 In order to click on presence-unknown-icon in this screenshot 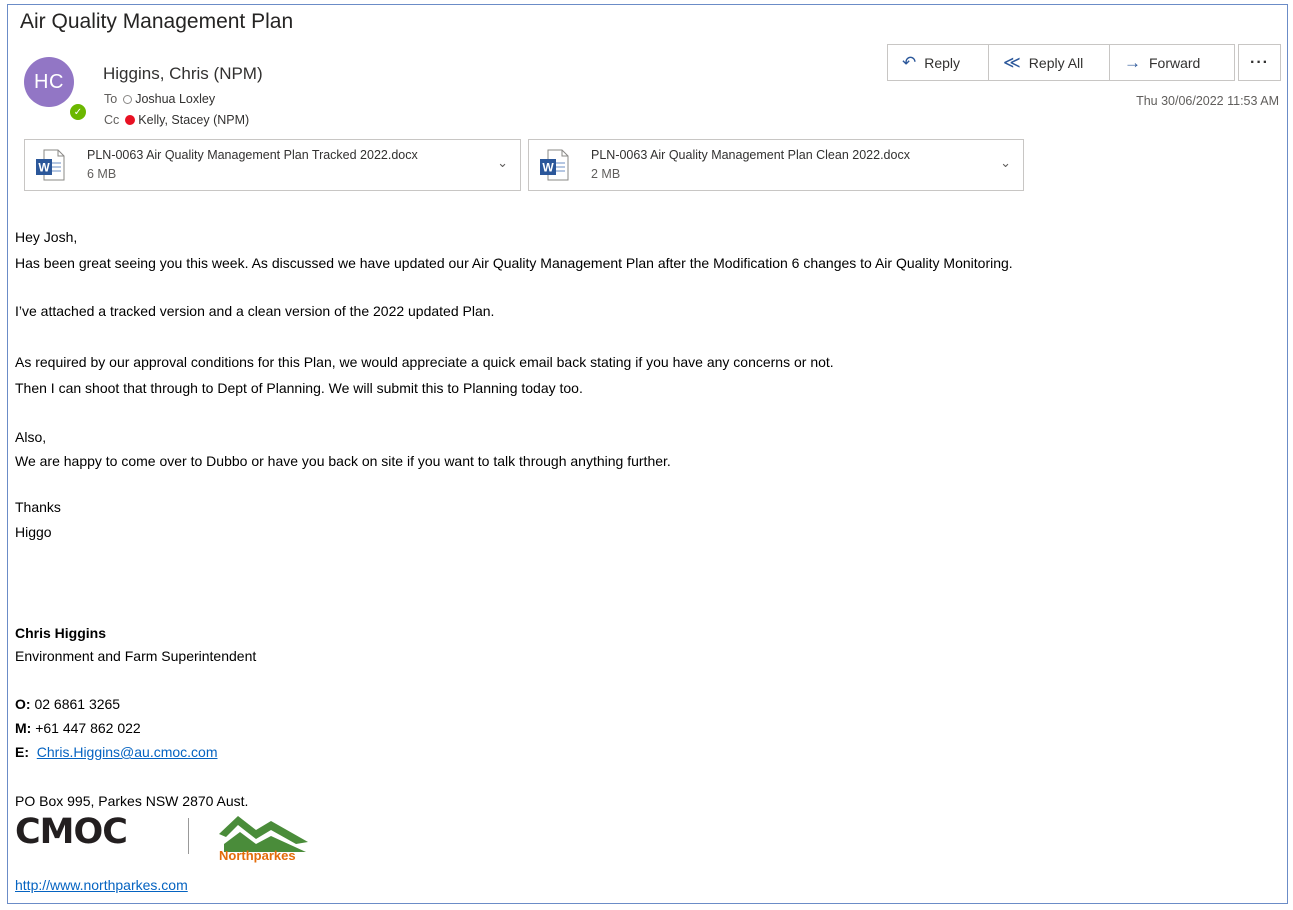, I will do `click(128, 99)`.